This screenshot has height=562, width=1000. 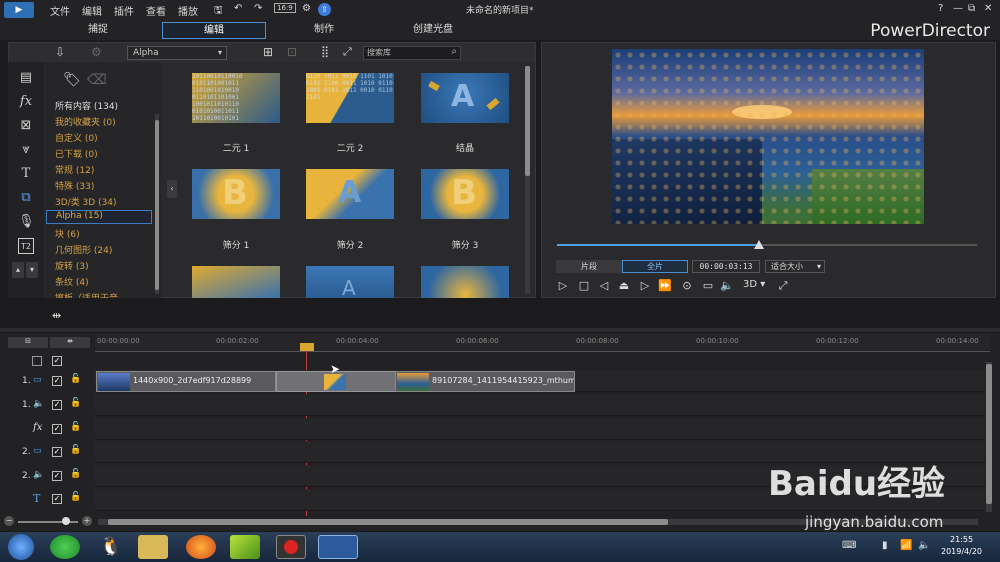 What do you see at coordinates (65, 547) in the screenshot?
I see `app-icon` at bounding box center [65, 547].